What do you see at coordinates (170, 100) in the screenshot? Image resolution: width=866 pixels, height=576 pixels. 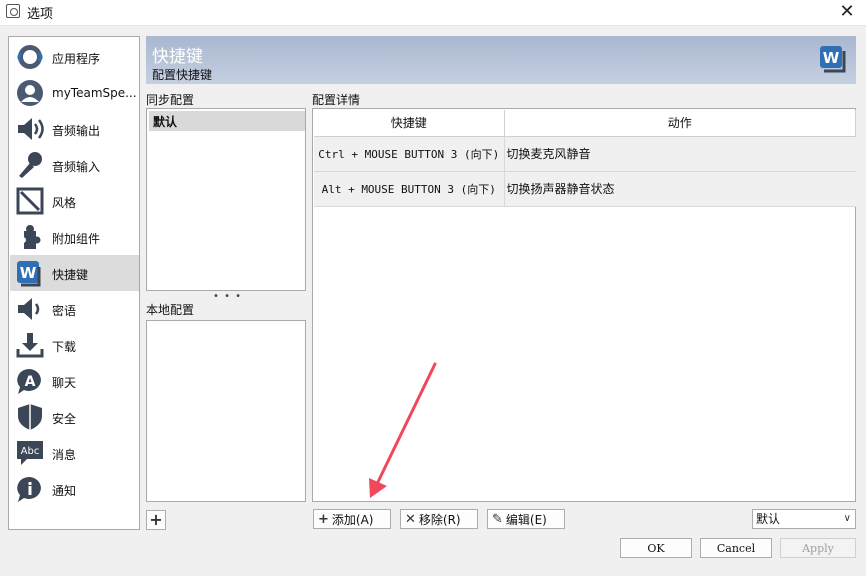 I see `sync-profiles-label: 同步配置` at bounding box center [170, 100].